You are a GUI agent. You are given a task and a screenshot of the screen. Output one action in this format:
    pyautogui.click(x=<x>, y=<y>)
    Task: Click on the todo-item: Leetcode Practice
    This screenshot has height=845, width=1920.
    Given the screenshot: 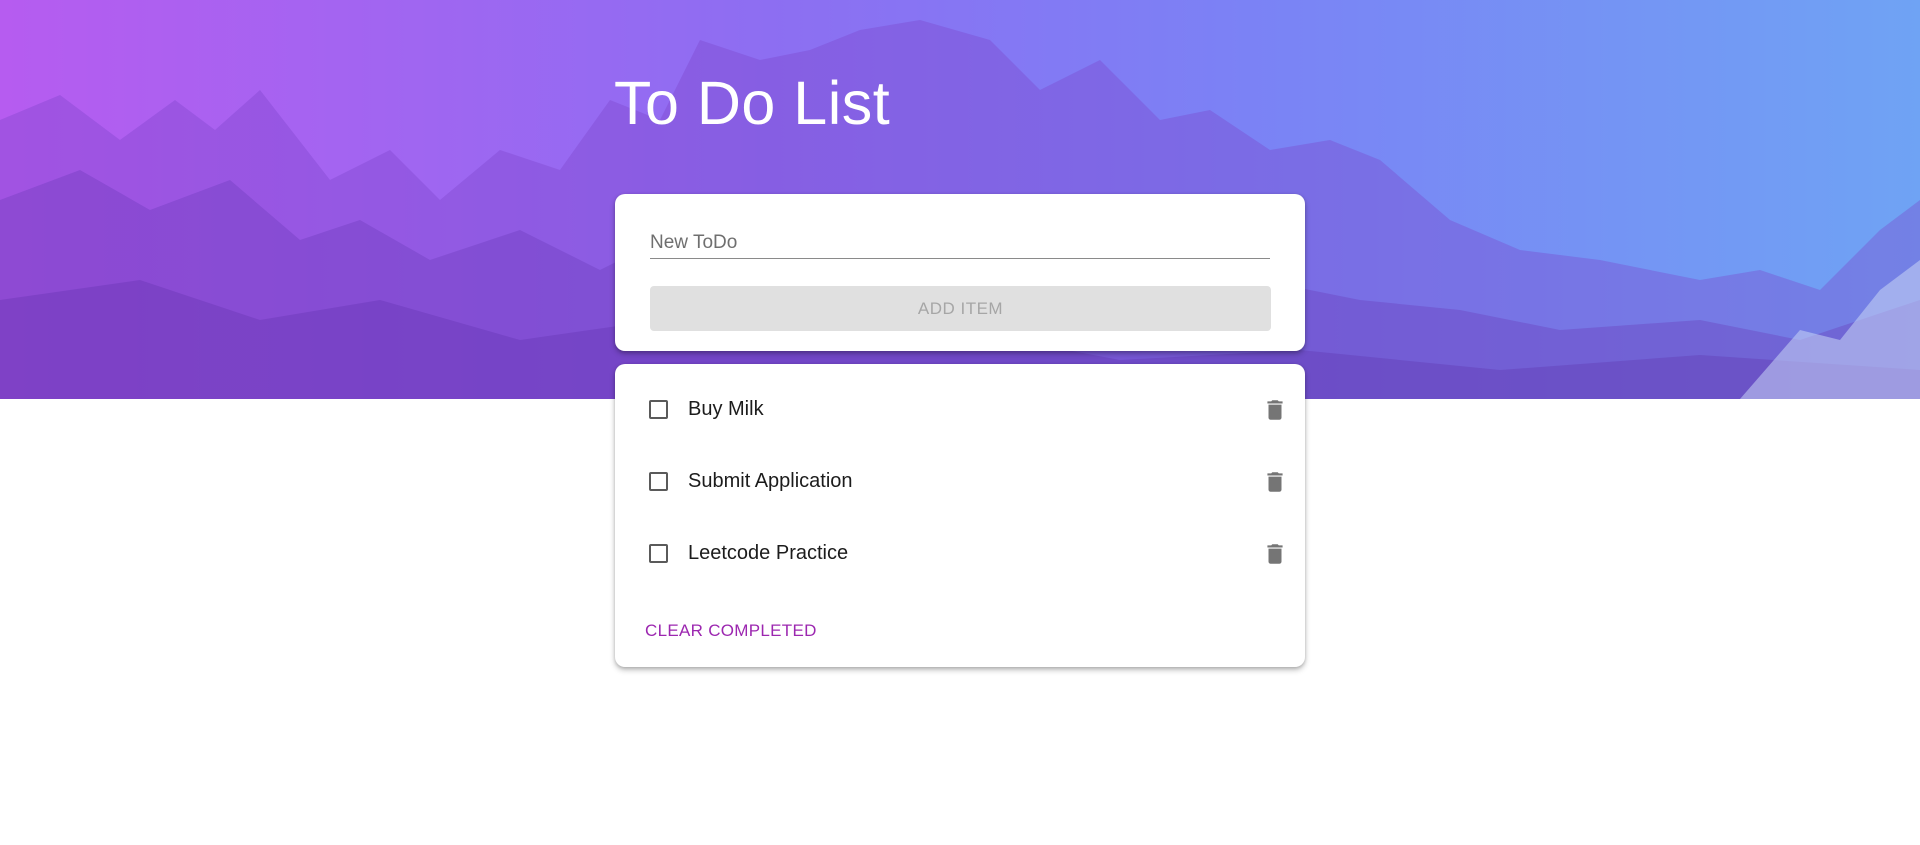 What is the action you would take?
    pyautogui.click(x=960, y=555)
    